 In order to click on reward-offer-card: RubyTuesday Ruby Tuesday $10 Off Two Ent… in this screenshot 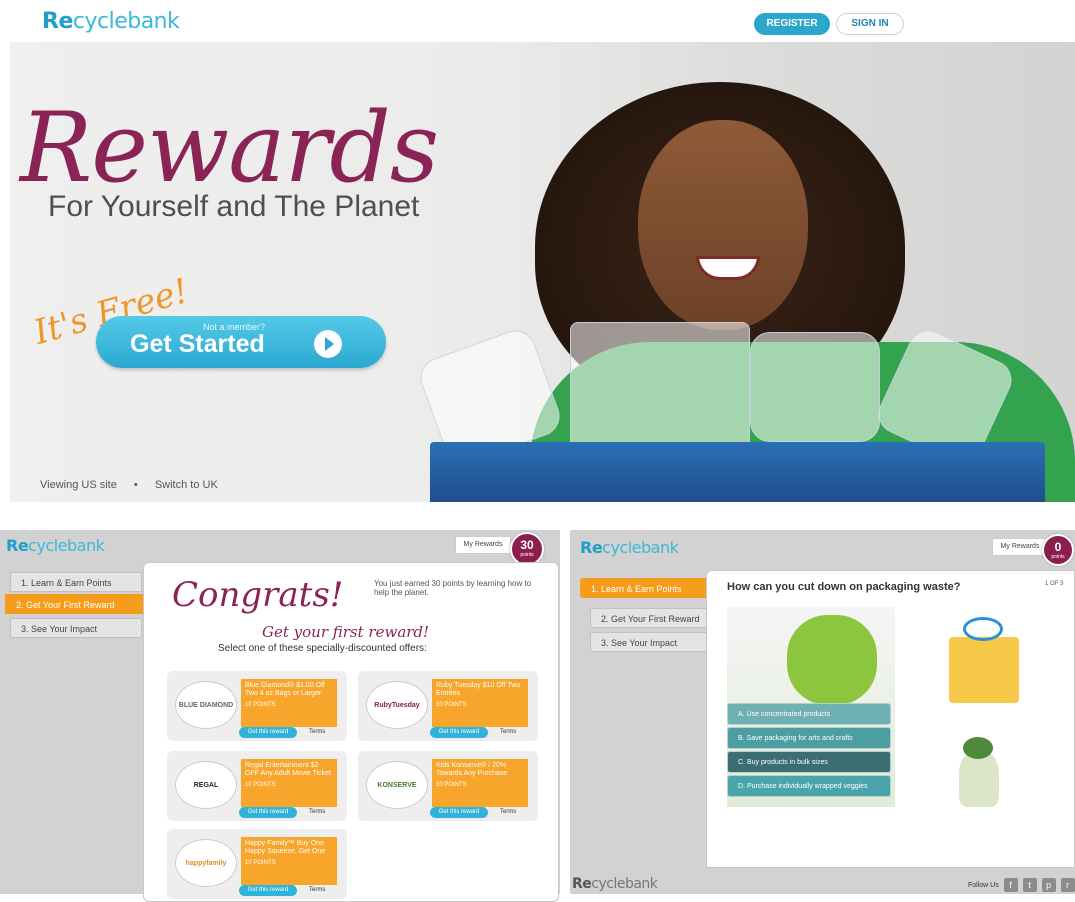, I will do `click(448, 706)`.